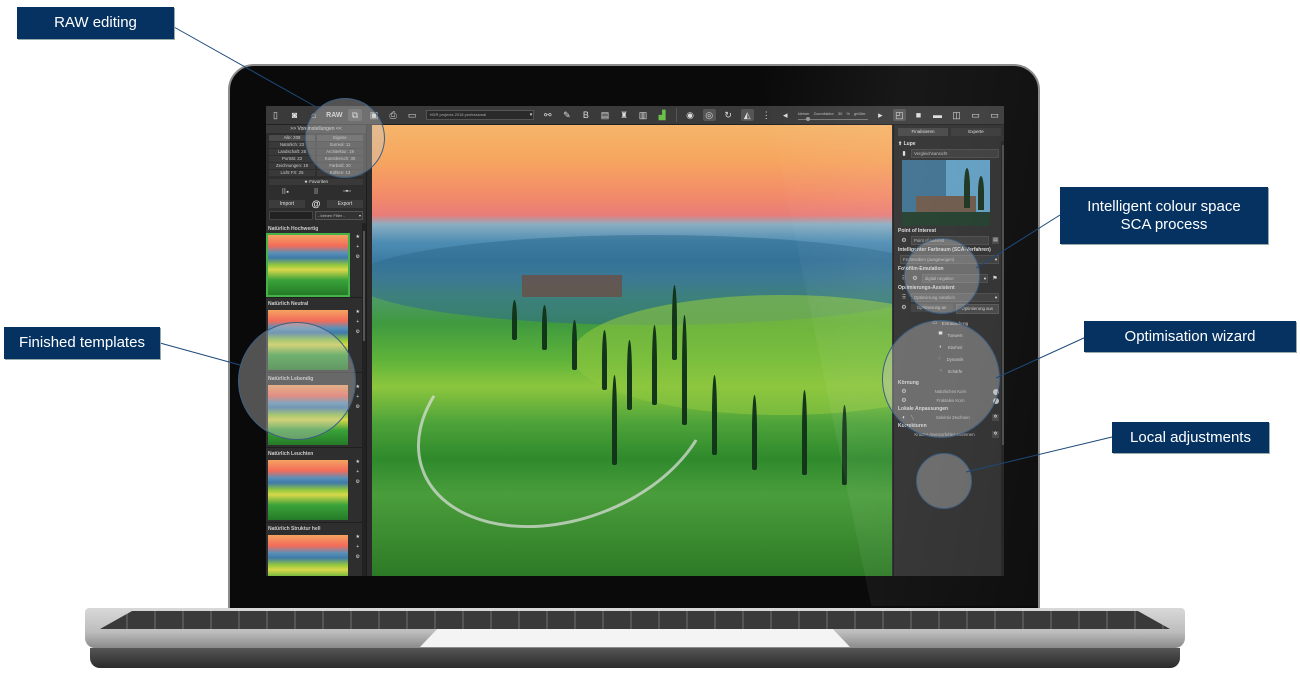 The width and height of the screenshot is (1300, 698). I want to click on zoom-in-icon: ▸, so click(880, 115).